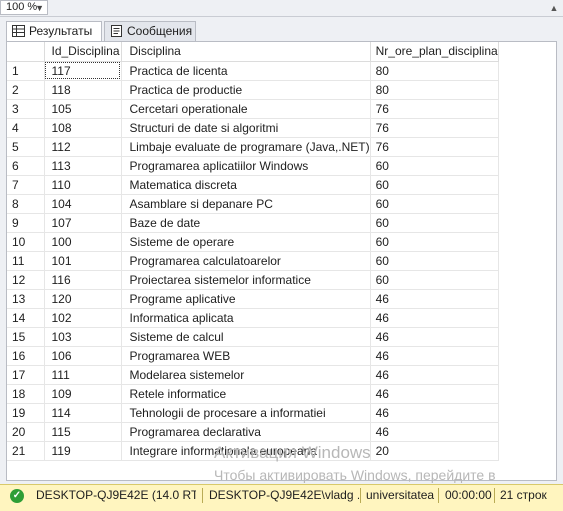  I want to click on row-number-cell: 13, so click(26, 299).